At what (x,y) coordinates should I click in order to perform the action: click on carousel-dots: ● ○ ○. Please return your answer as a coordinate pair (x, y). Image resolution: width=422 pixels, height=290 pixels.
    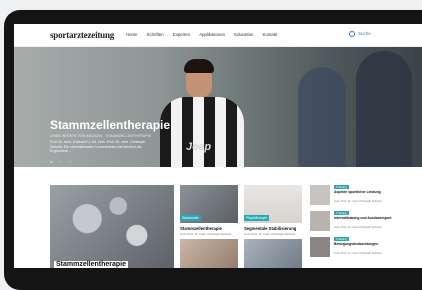
    Looking at the image, I should click on (62, 161).